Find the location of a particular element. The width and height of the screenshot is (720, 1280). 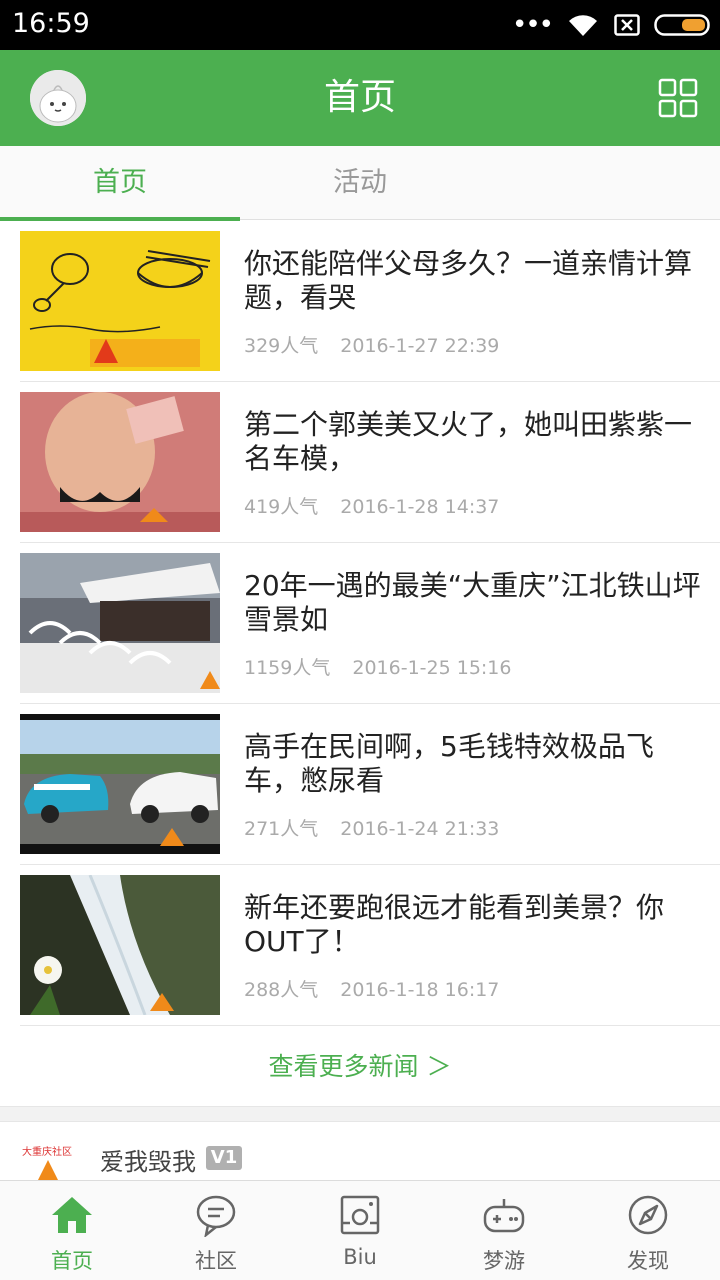

level-badge: V1 is located at coordinates (224, 1158).